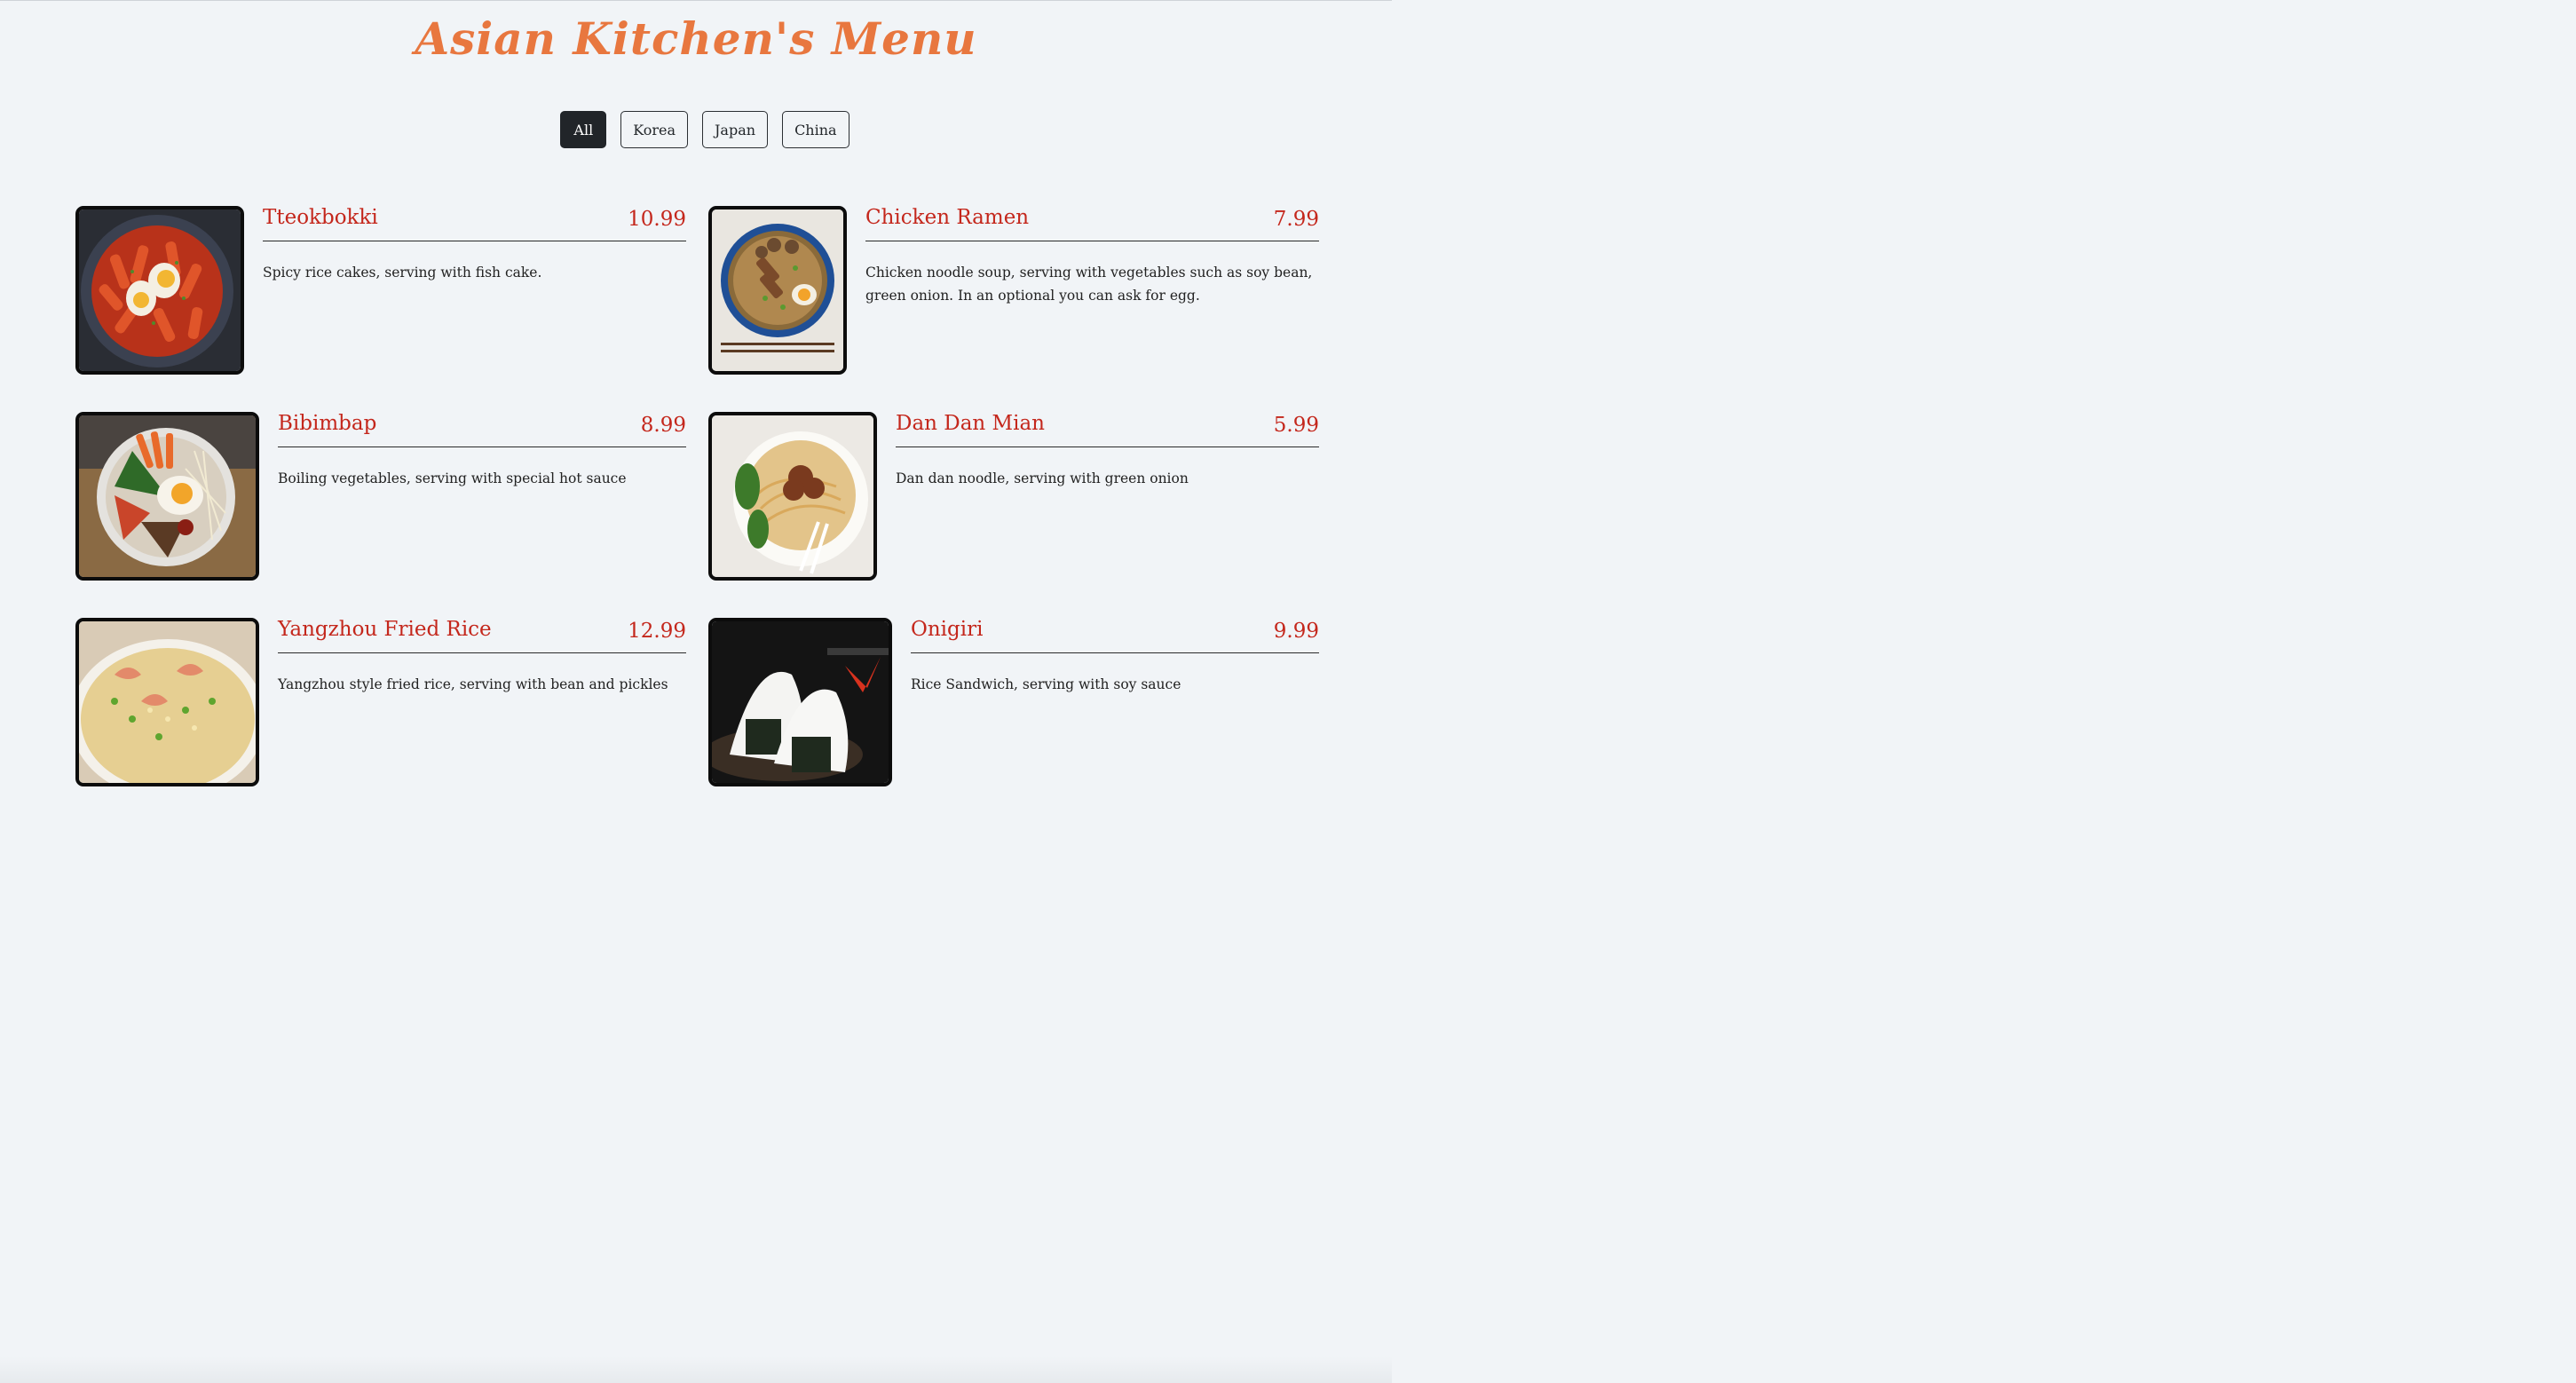 This screenshot has height=1383, width=2576. What do you see at coordinates (159, 290) in the screenshot?
I see `tteokbokki-photo` at bounding box center [159, 290].